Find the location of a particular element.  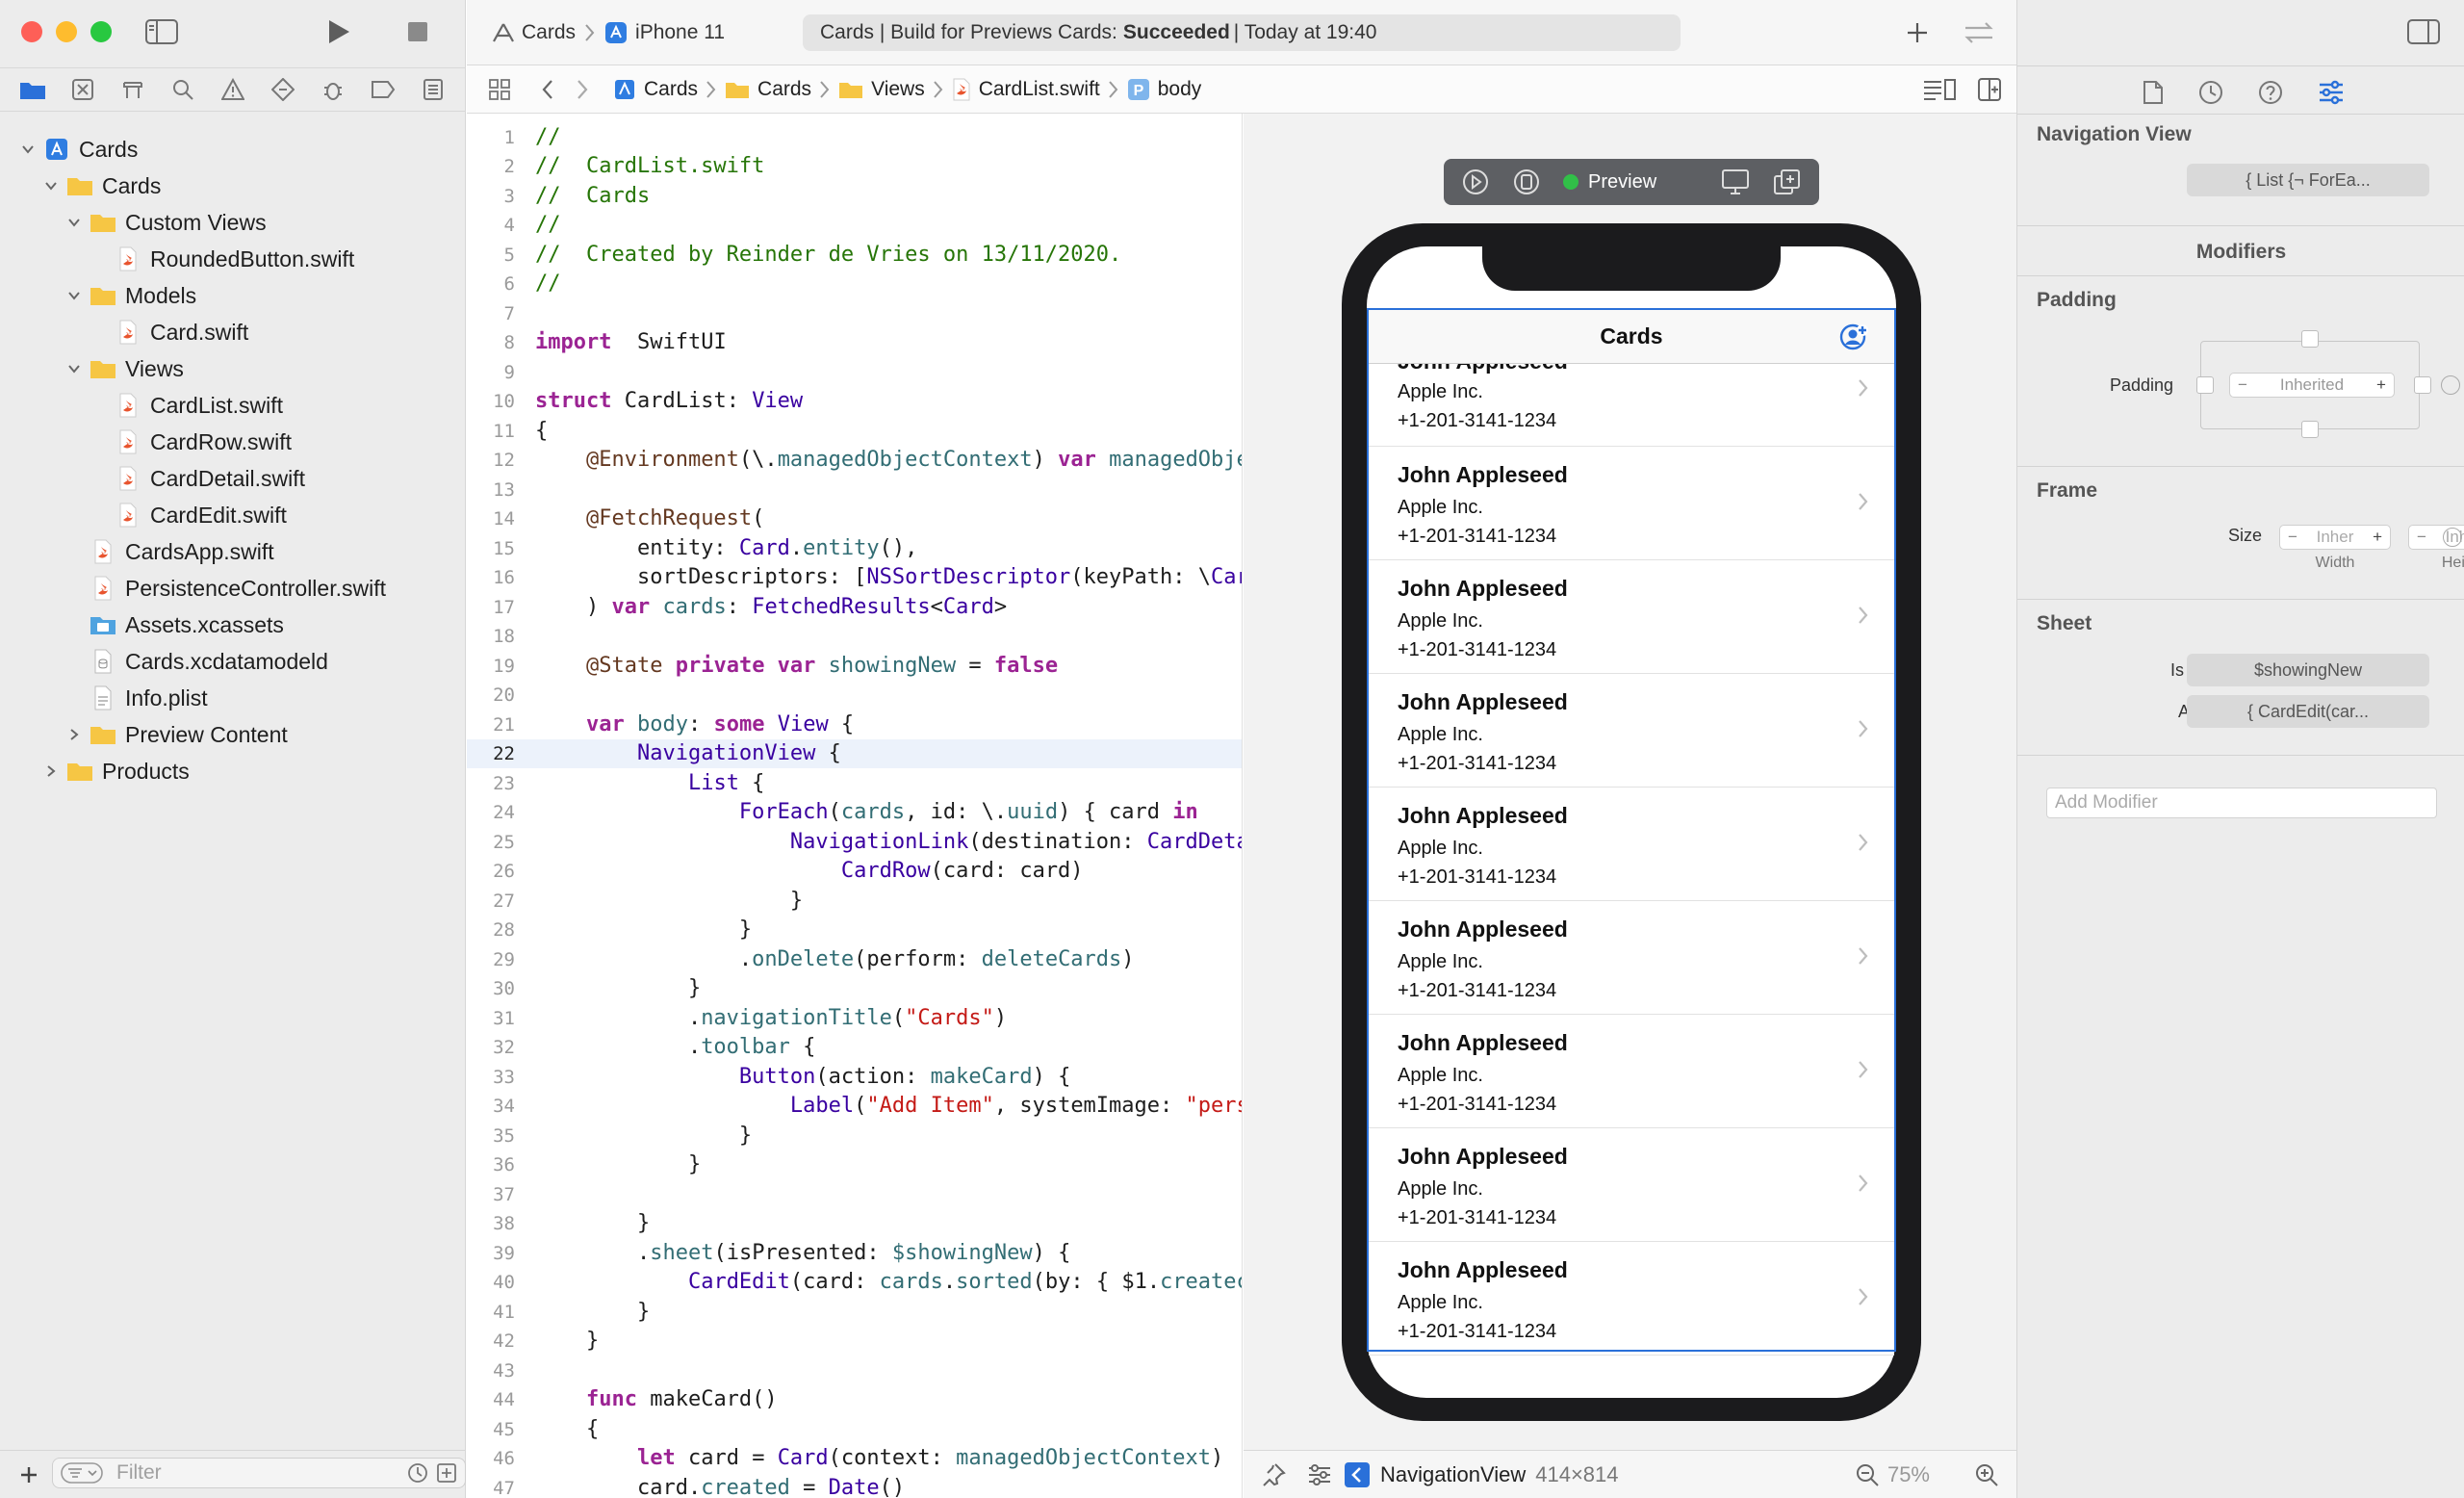

navigator-file: CardEdit.swift is located at coordinates (233, 515).